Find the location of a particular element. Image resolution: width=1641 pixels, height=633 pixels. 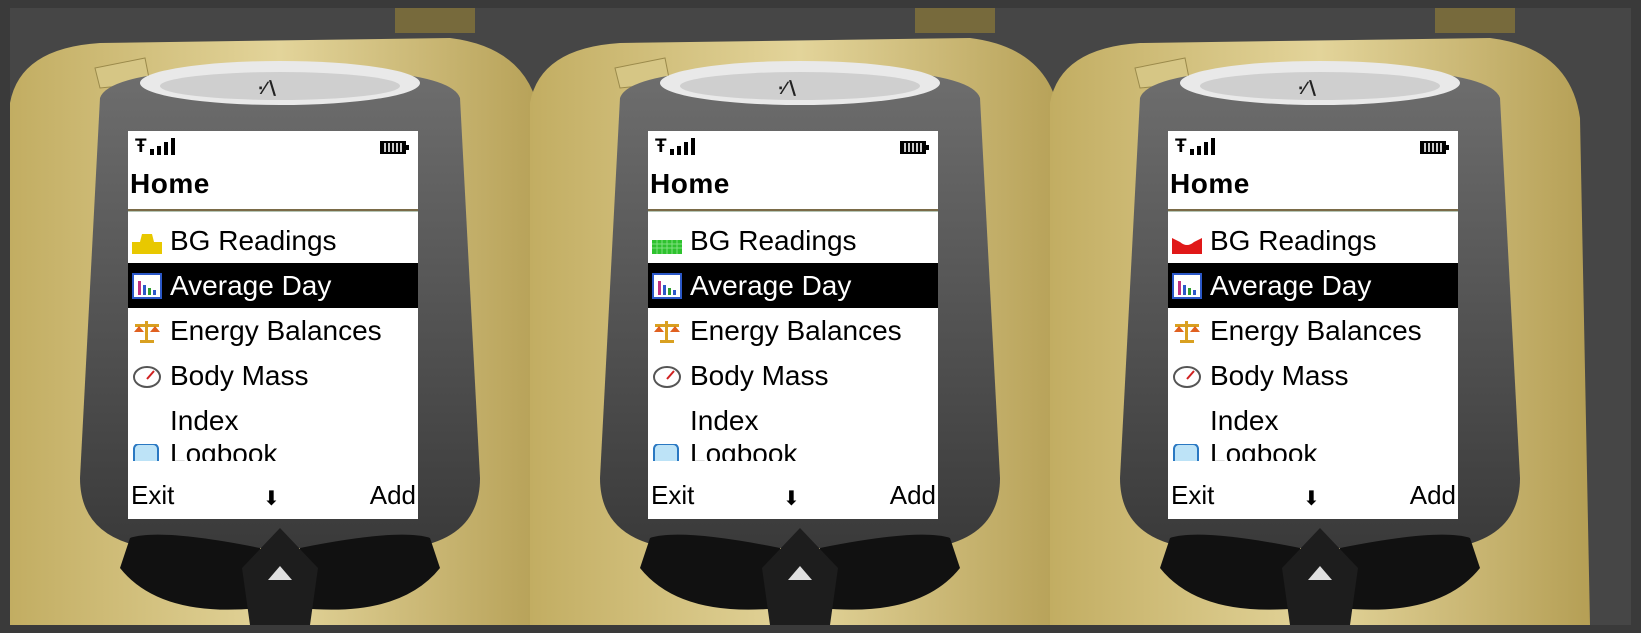

bg-status-red-icon is located at coordinates (1187, 246).